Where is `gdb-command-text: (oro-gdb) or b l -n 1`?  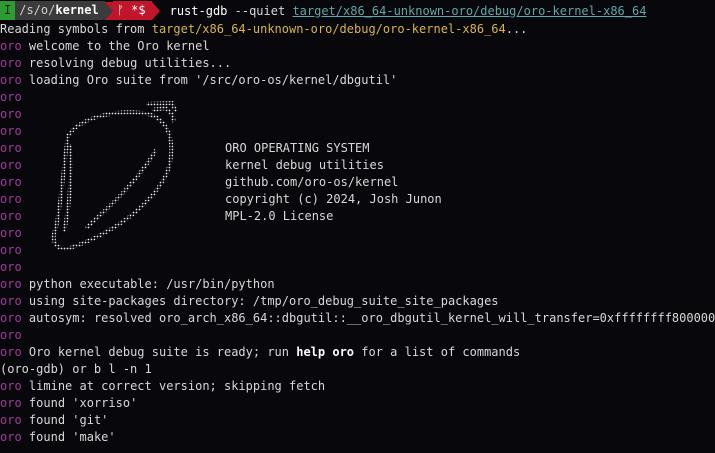 gdb-command-text: (oro-gdb) or b l -n 1 is located at coordinates (76, 369).